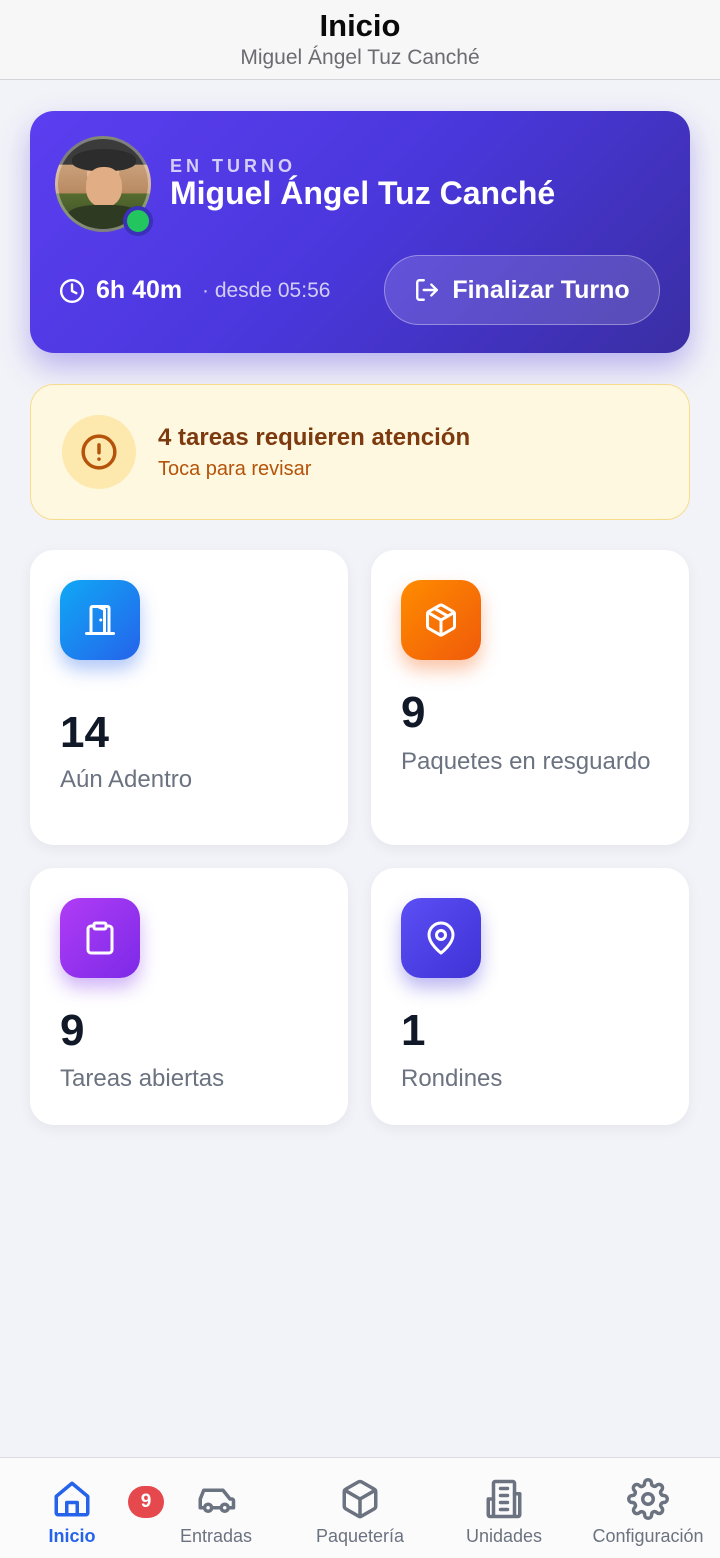  I want to click on clipboard-icon, so click(100, 938).